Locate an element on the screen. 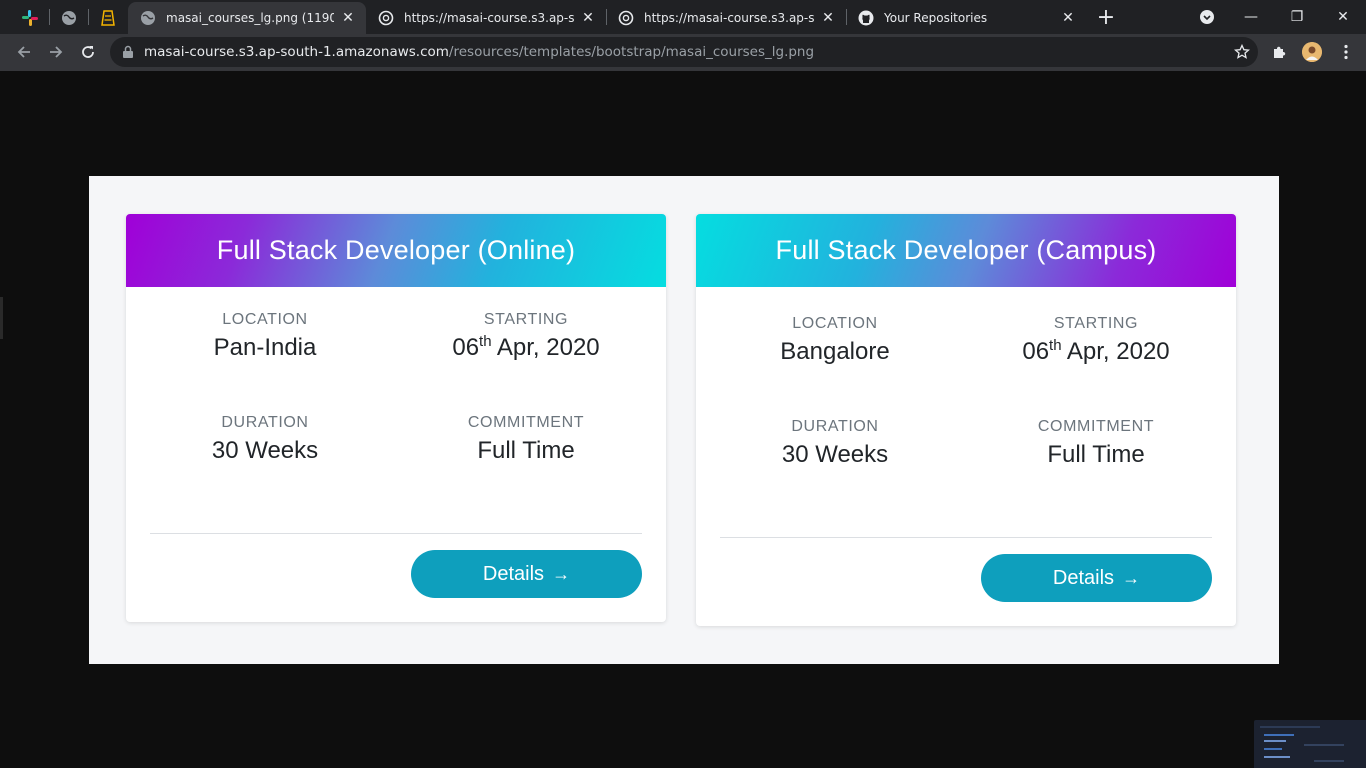  document-icon is located at coordinates (108, 18).